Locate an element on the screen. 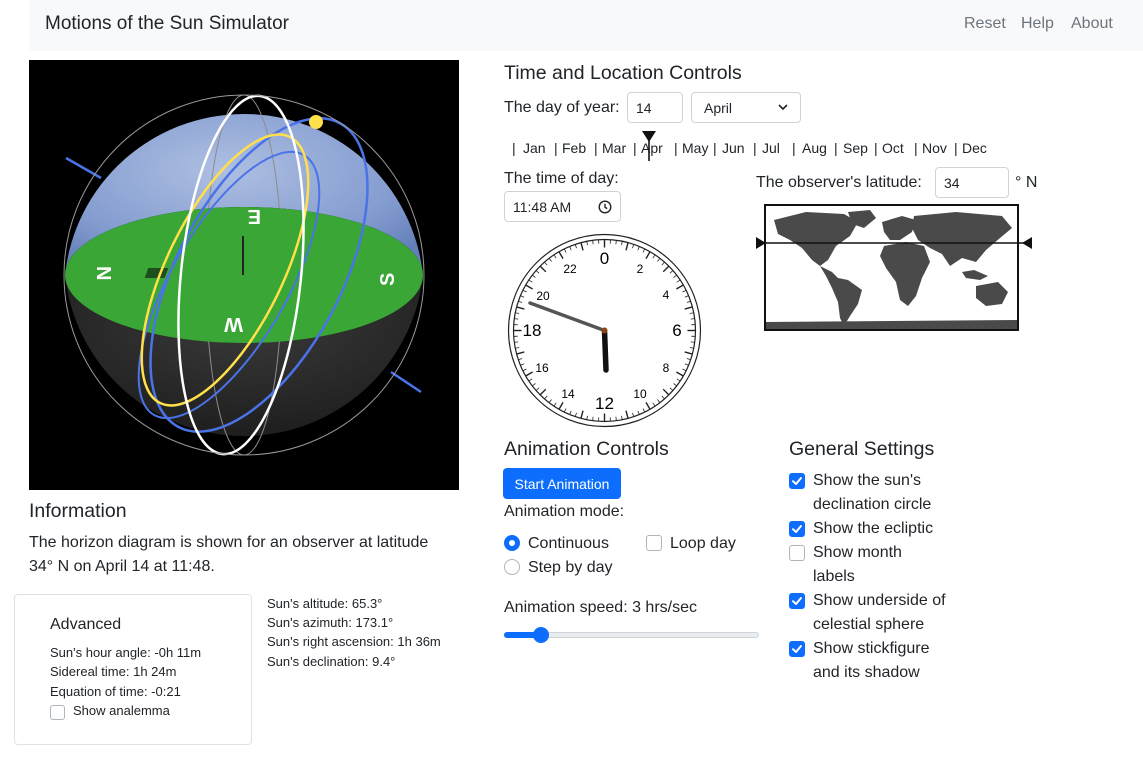 The height and width of the screenshot is (765, 1143). sun-marker is located at coordinates (316, 122).